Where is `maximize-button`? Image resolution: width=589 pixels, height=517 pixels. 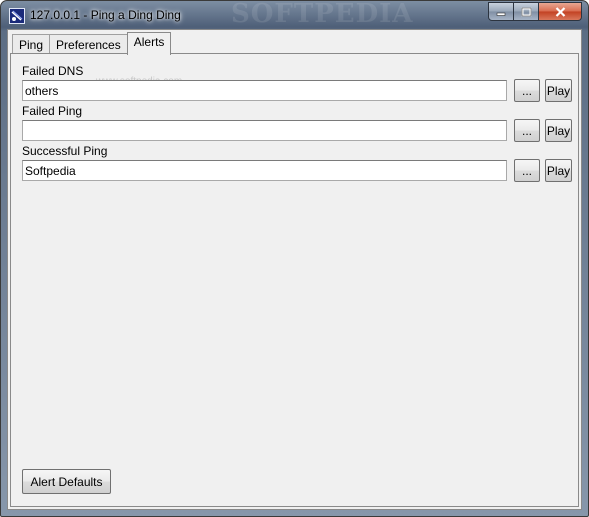
maximize-button is located at coordinates (526, 11).